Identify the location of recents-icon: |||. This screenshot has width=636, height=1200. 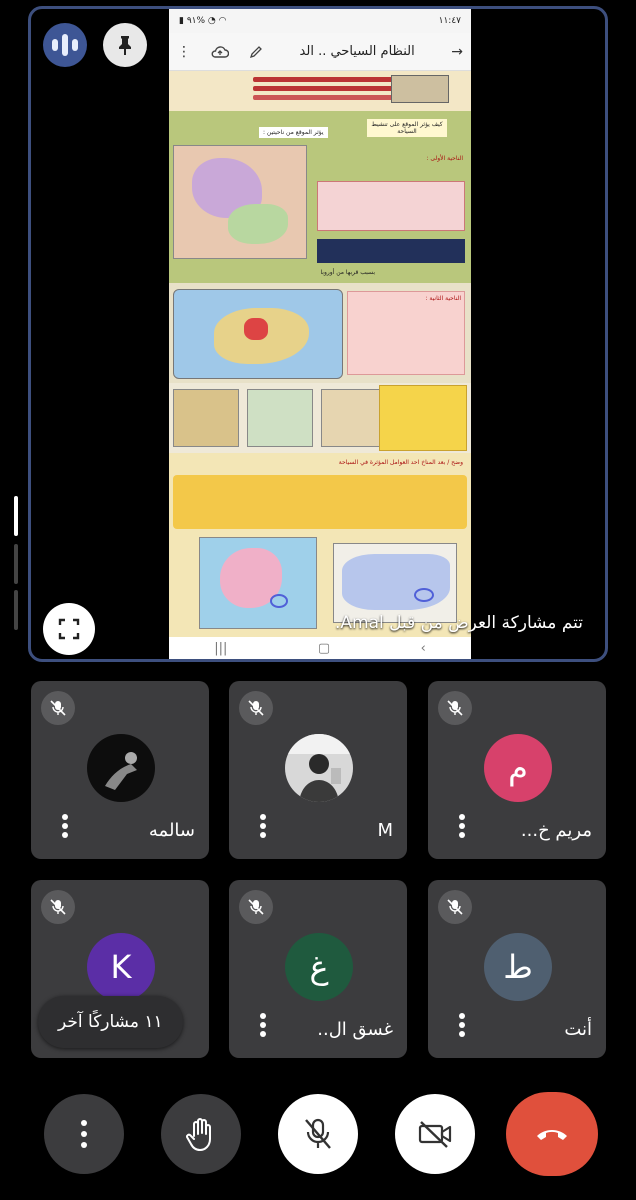
(221, 648).